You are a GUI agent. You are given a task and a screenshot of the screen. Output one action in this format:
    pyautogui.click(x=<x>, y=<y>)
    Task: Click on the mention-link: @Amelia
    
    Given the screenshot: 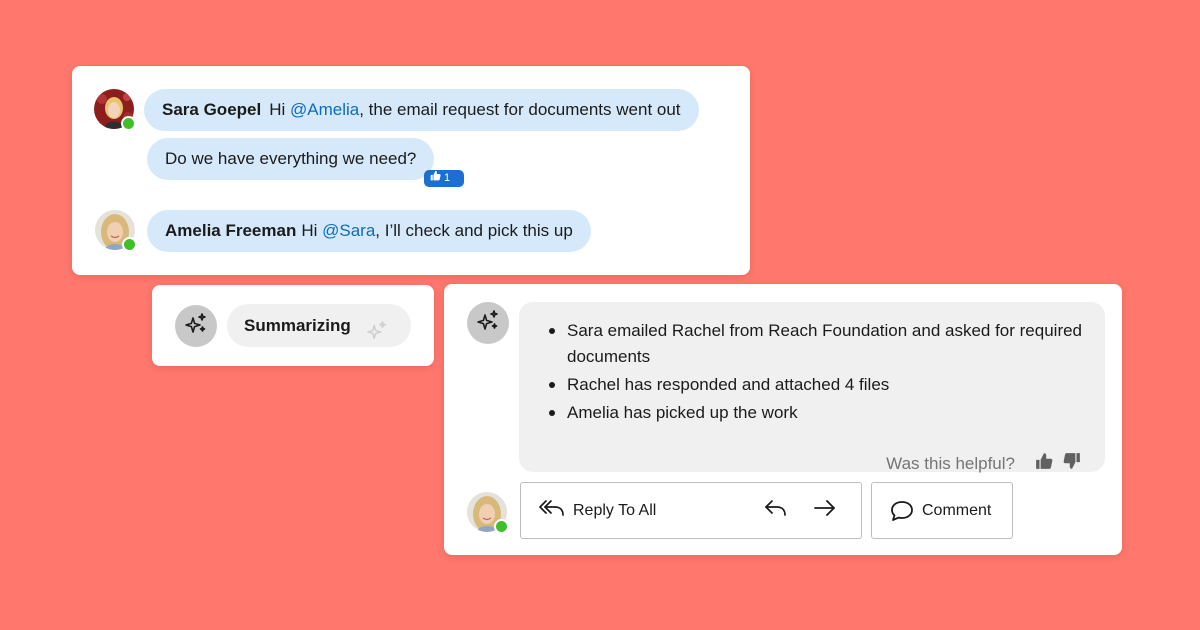 What is the action you would take?
    pyautogui.click(x=324, y=109)
    